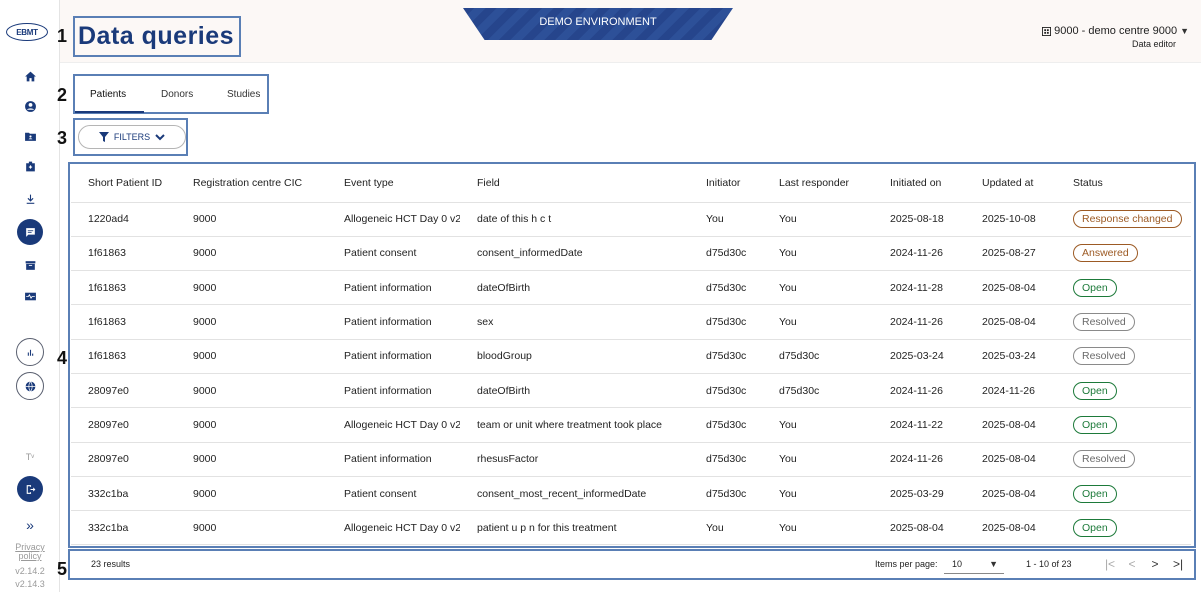  Describe the element at coordinates (919, 219) in the screenshot. I see `cell-initiated-on: 2025-08-18` at that location.